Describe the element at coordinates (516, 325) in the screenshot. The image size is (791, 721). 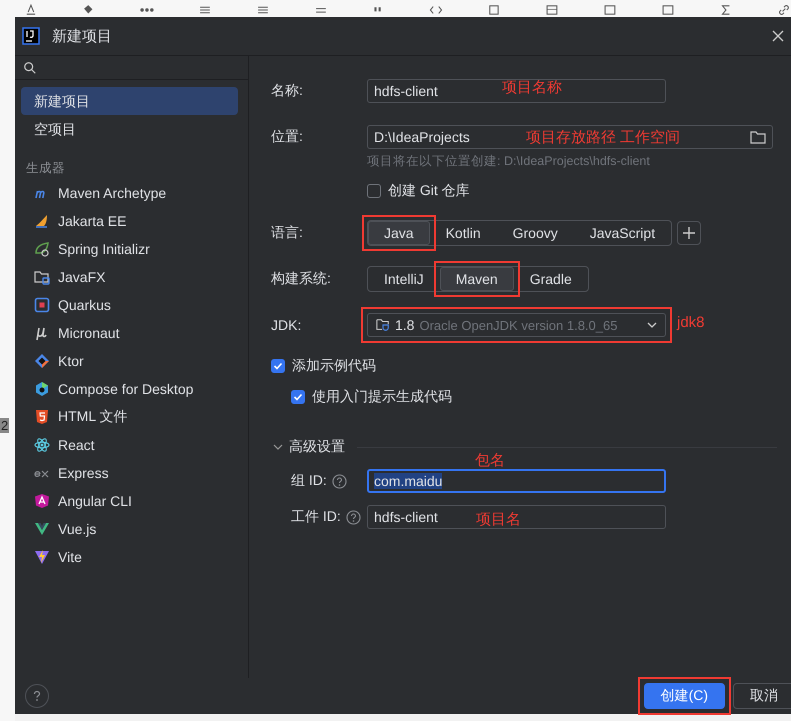
I see `jdk-dropdown: 1.8 Oracle OpenJDK version 1.8.0_65` at that location.